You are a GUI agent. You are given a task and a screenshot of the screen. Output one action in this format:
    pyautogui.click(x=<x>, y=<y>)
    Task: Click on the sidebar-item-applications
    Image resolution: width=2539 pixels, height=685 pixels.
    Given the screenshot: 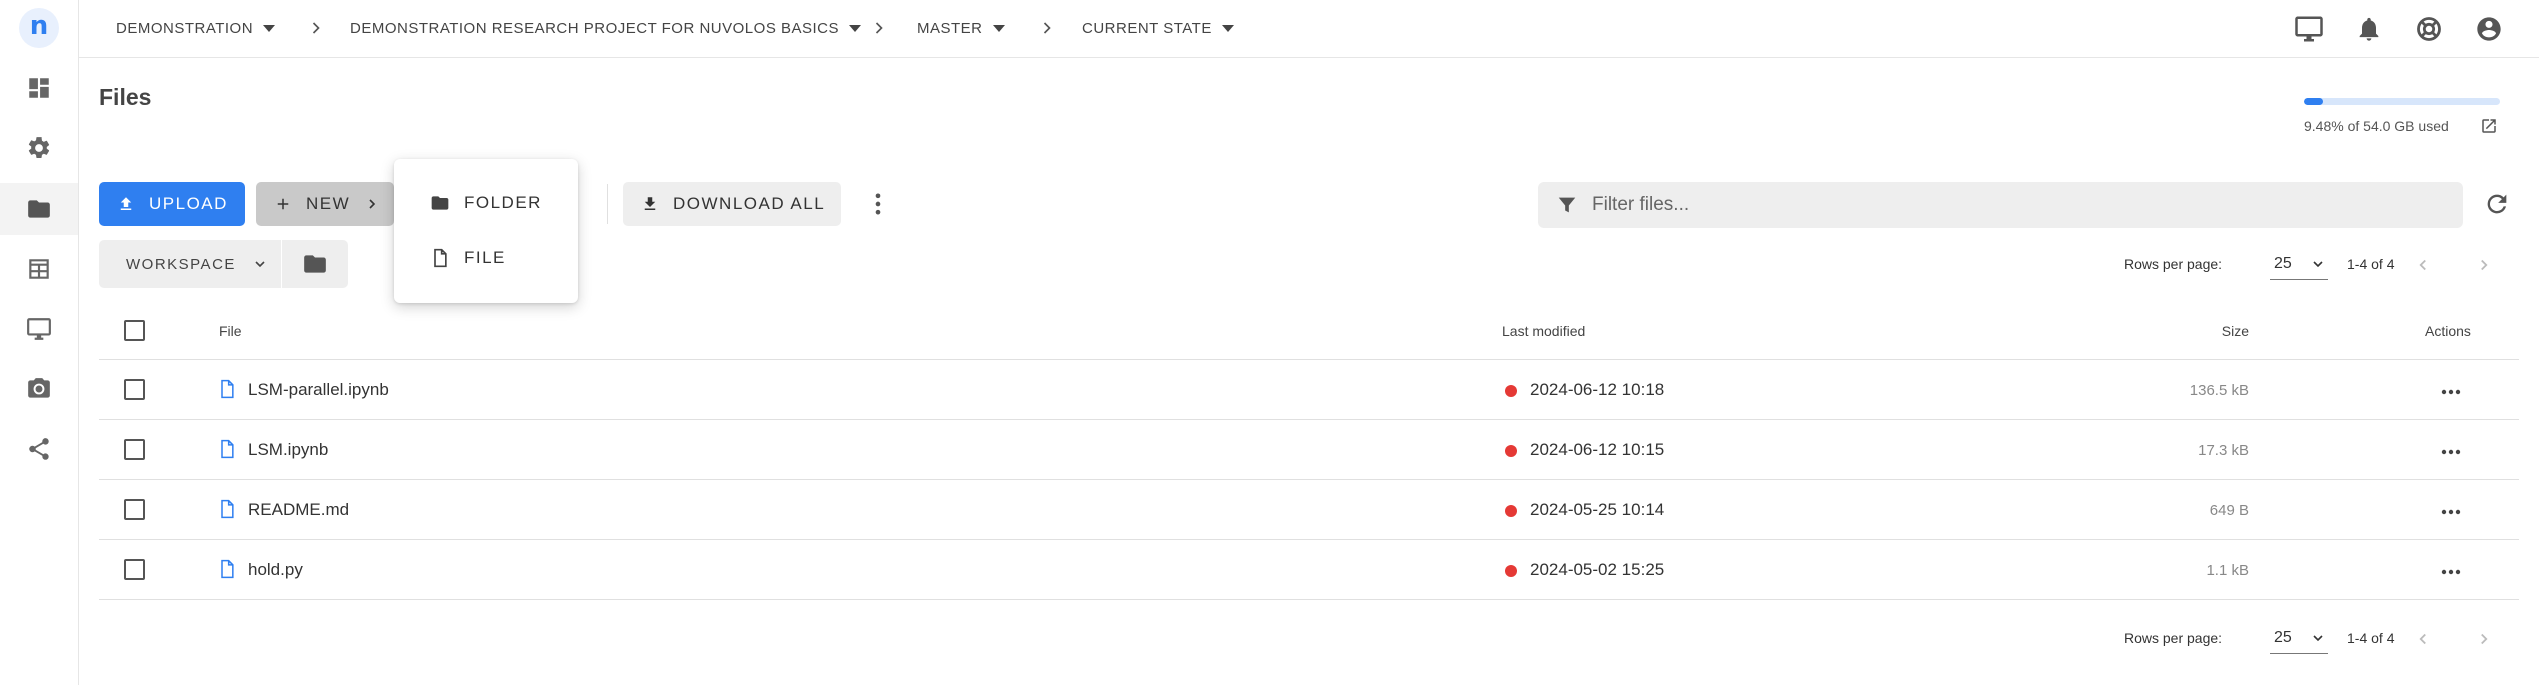 What is the action you would take?
    pyautogui.click(x=39, y=329)
    